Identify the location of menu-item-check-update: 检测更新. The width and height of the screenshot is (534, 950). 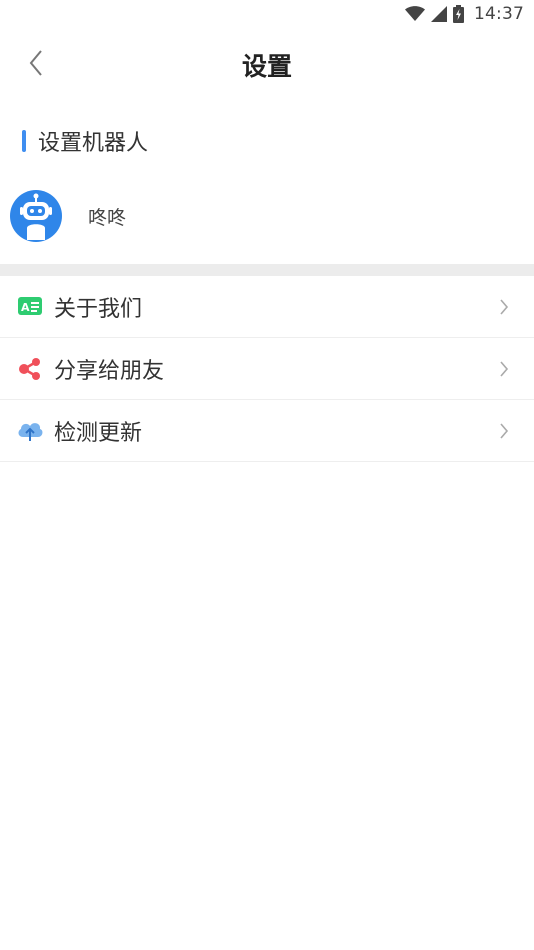
(267, 431).